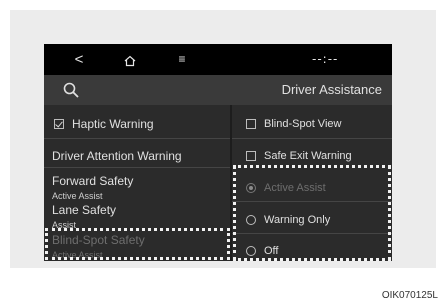 Image resolution: width=442 pixels, height=304 pixels. I want to click on menu-icon: ≡, so click(182, 59).